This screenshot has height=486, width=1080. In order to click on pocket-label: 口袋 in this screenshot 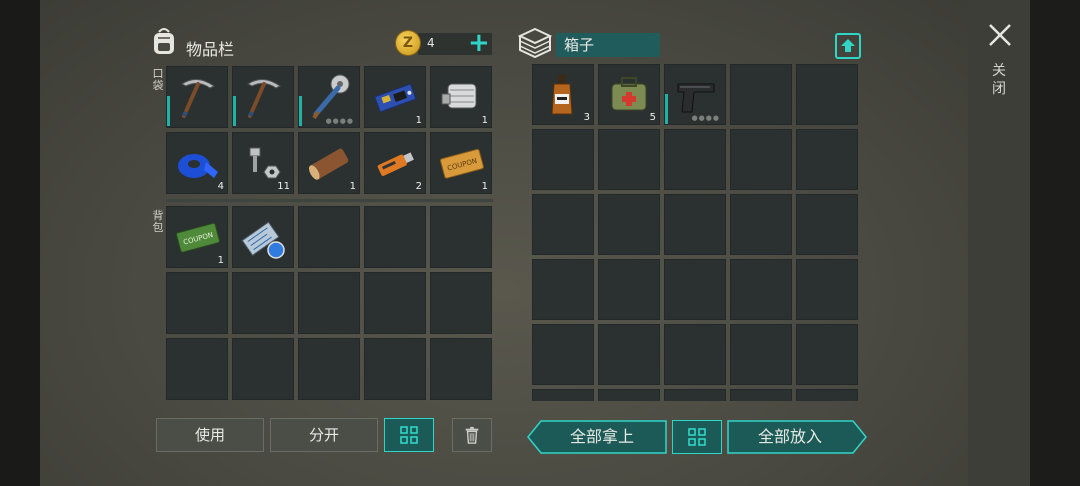, I will do `click(158, 79)`.